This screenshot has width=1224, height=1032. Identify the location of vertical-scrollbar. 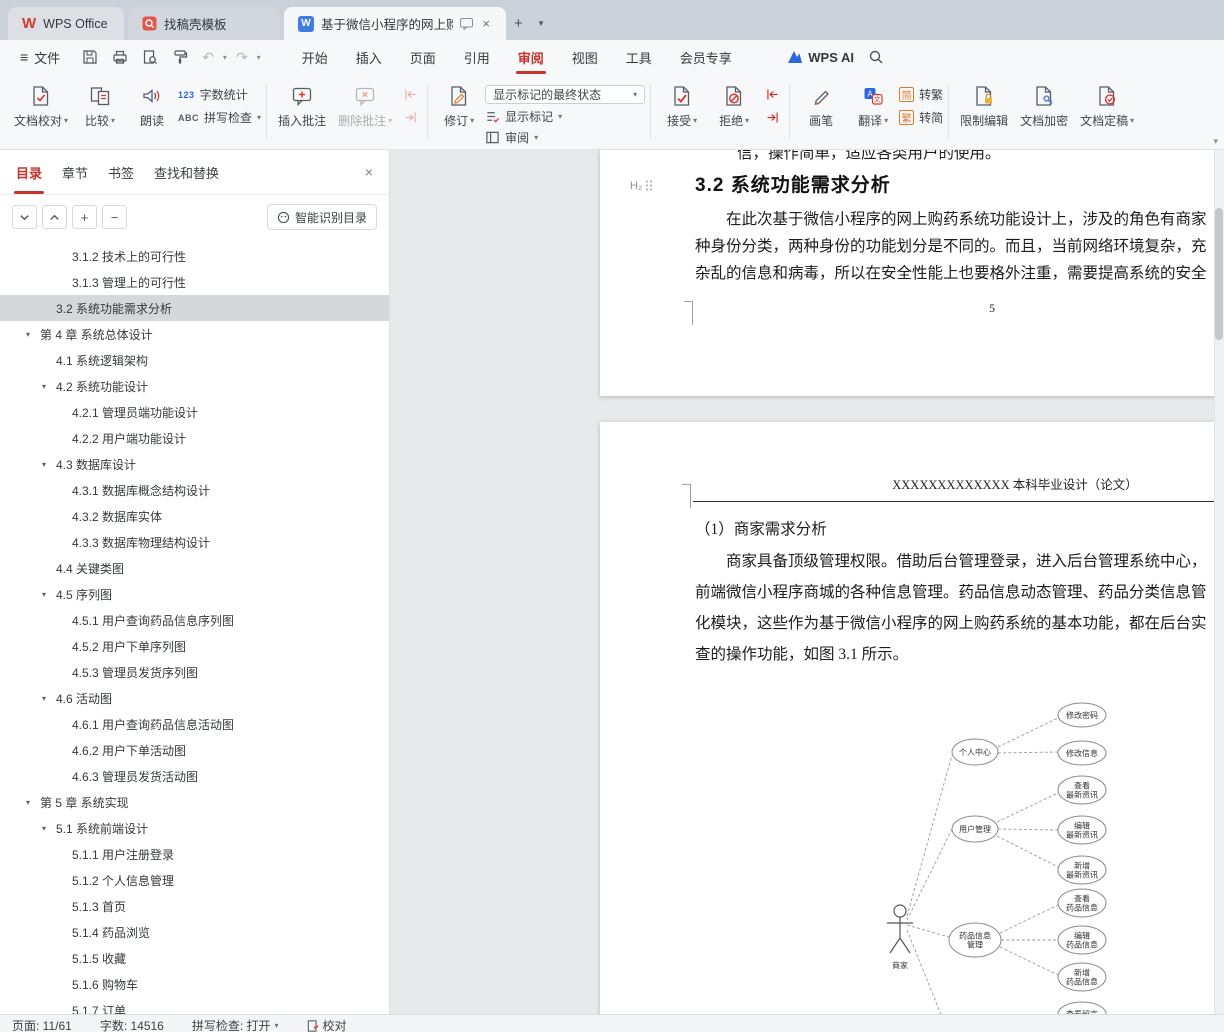
(1219, 582).